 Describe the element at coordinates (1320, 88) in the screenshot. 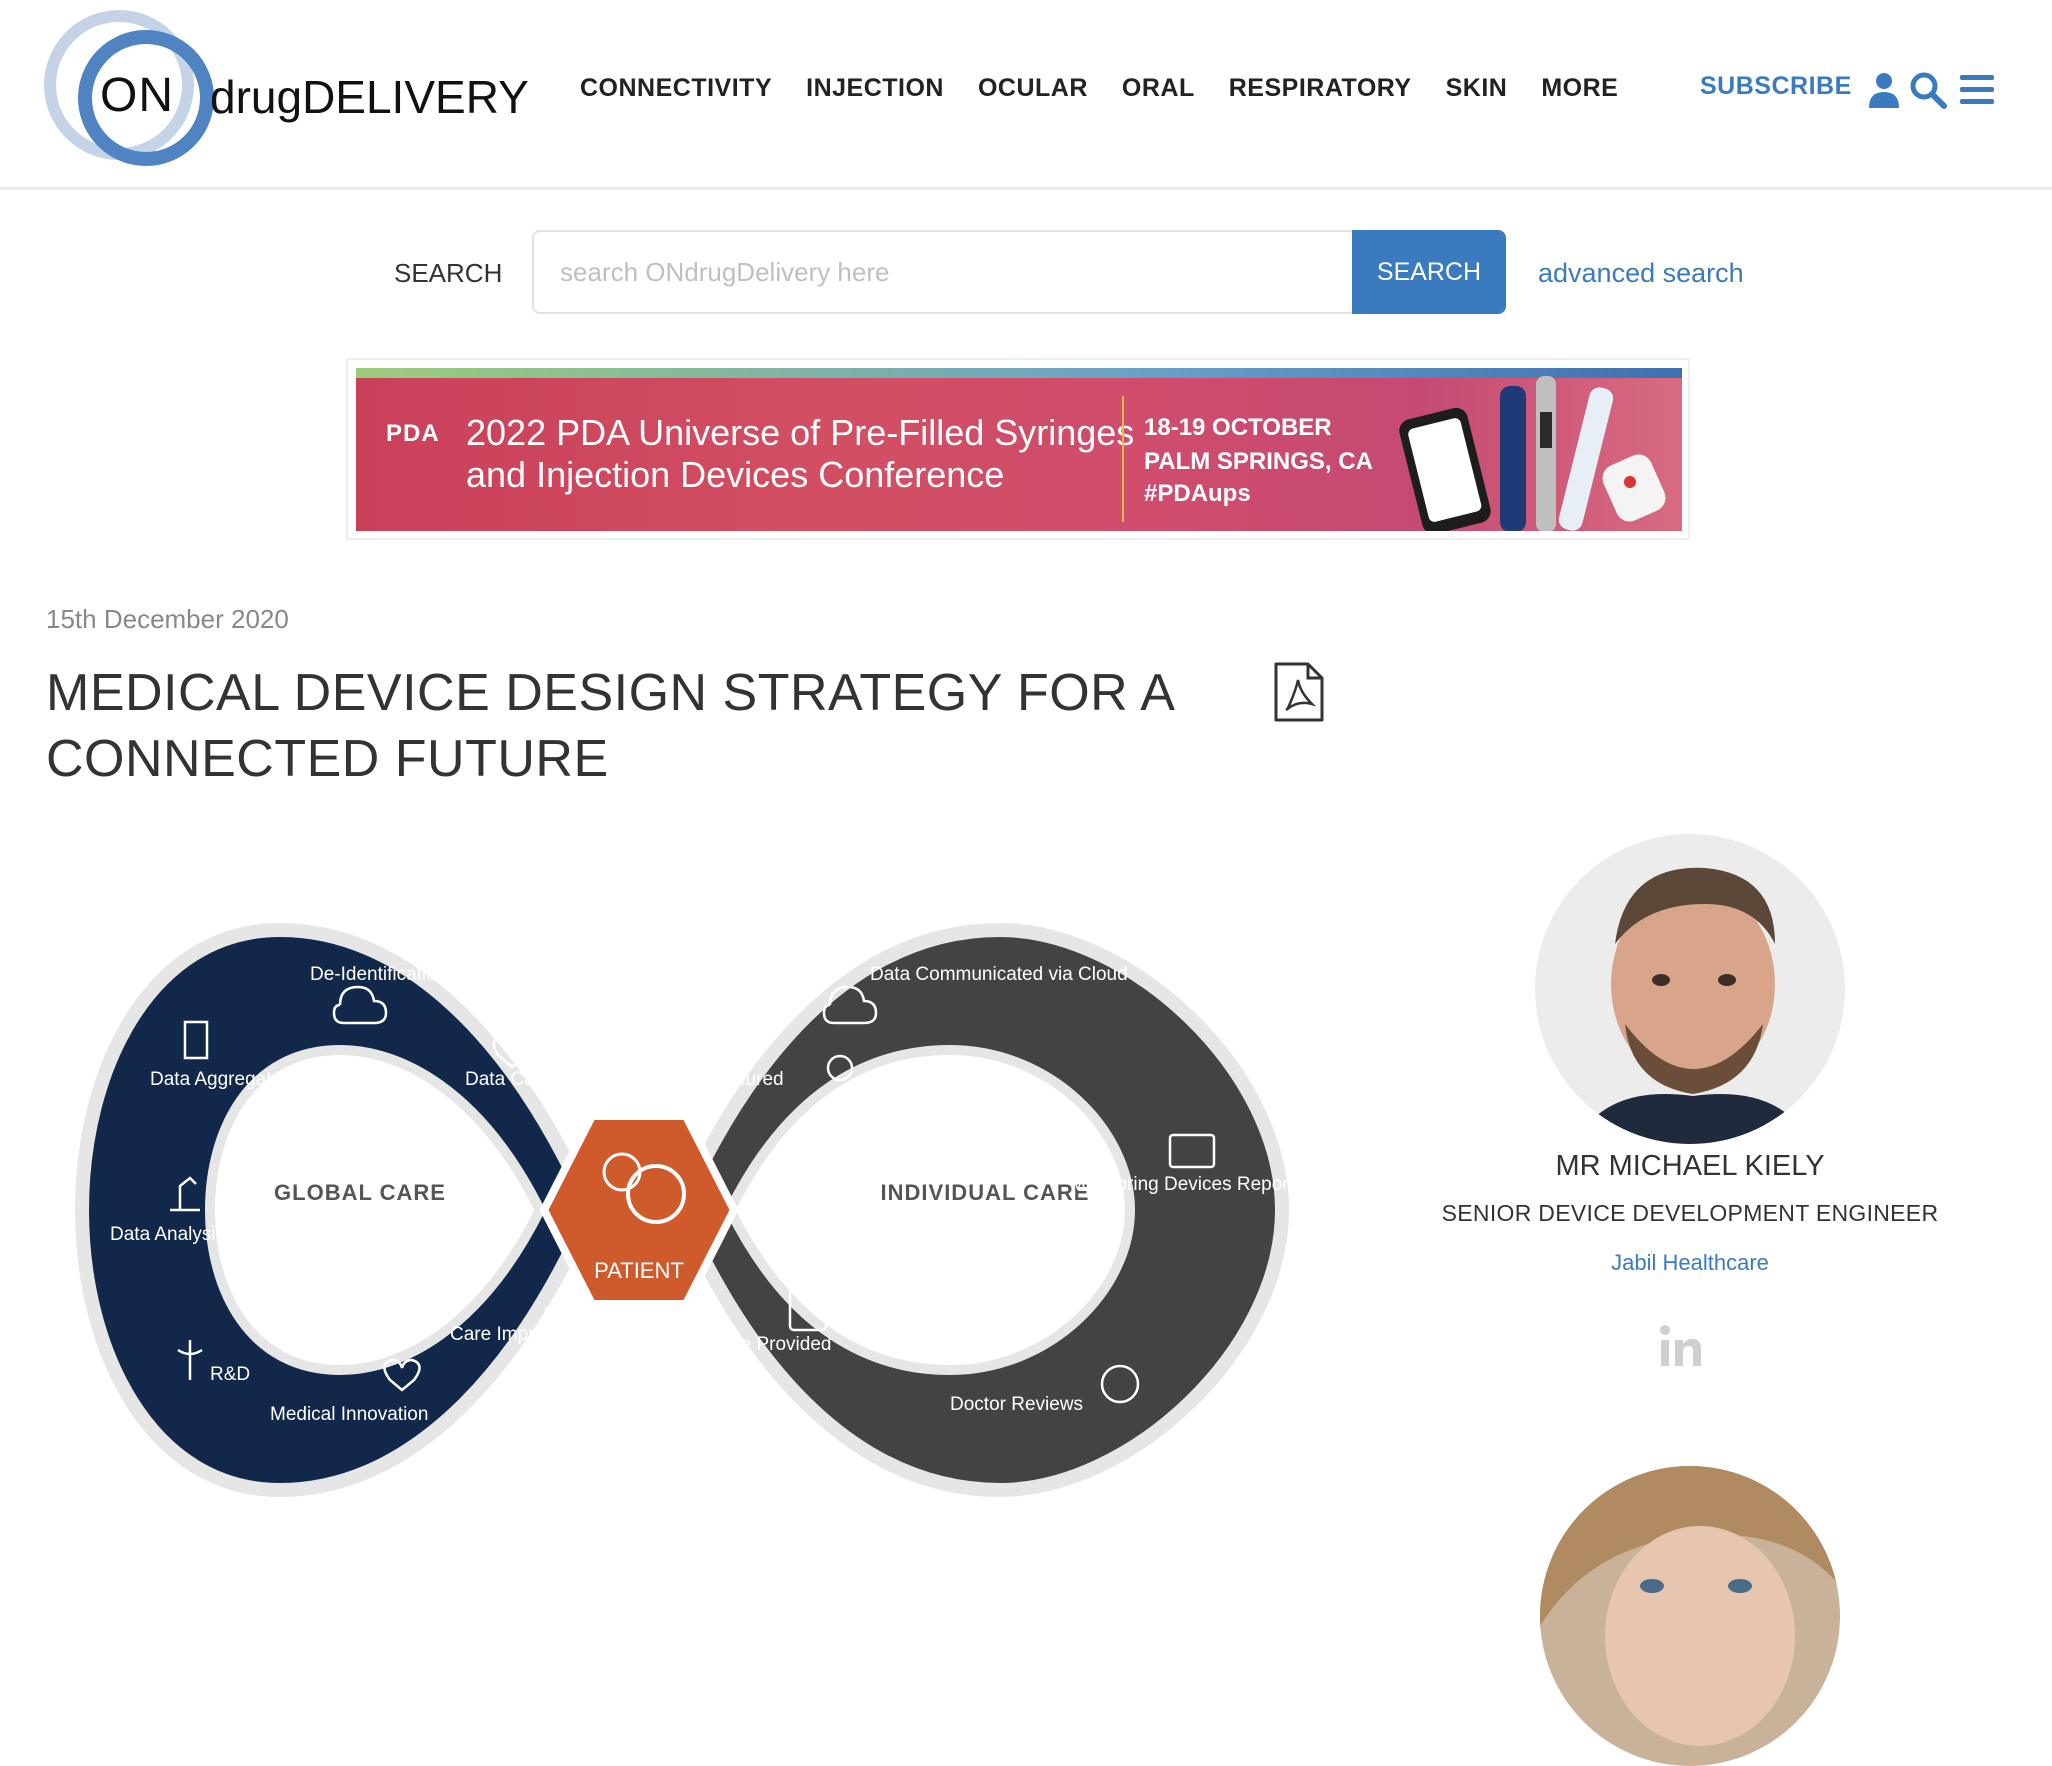

I see `nav-respiratory: RESPIRATORY` at that location.